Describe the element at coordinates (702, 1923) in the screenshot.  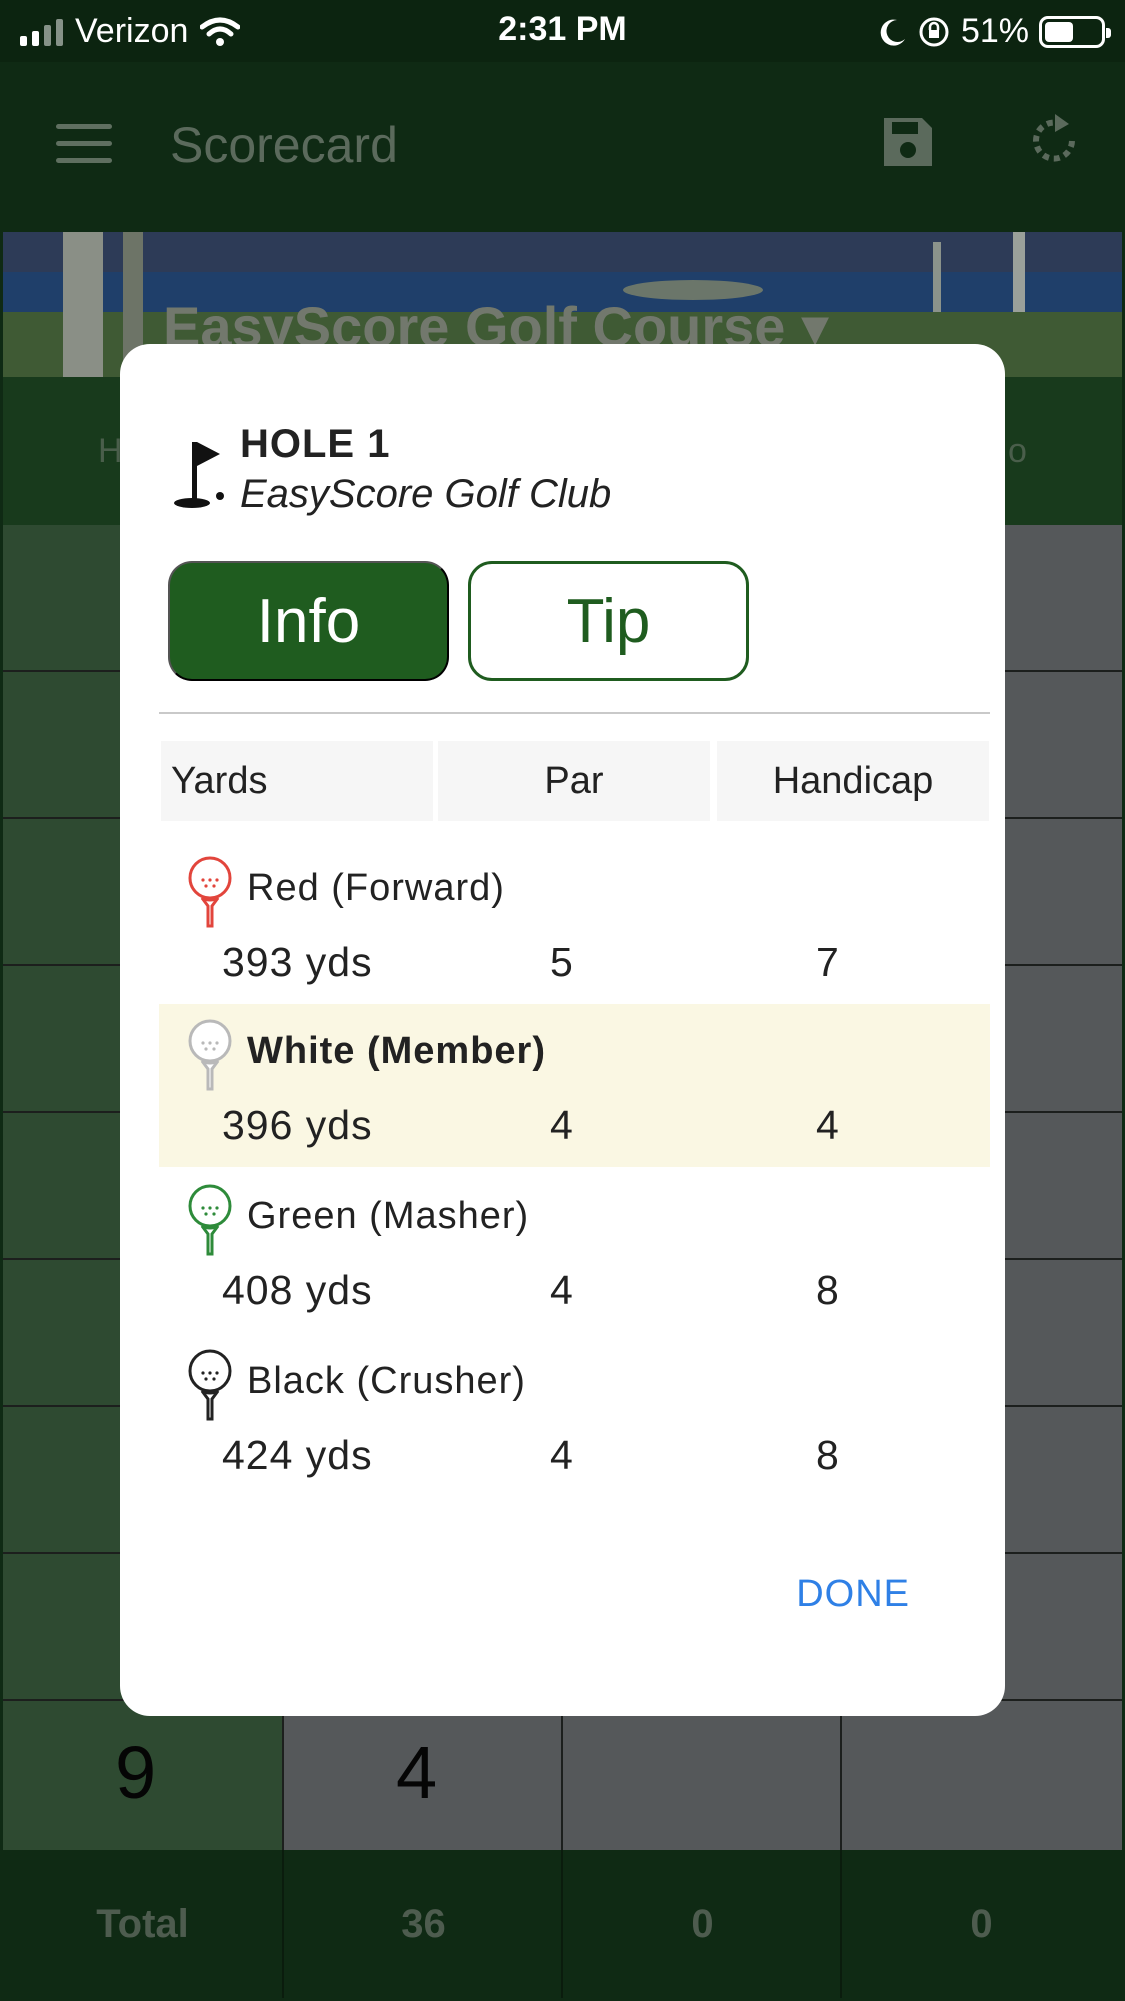
I see `total-score-1: 0` at that location.